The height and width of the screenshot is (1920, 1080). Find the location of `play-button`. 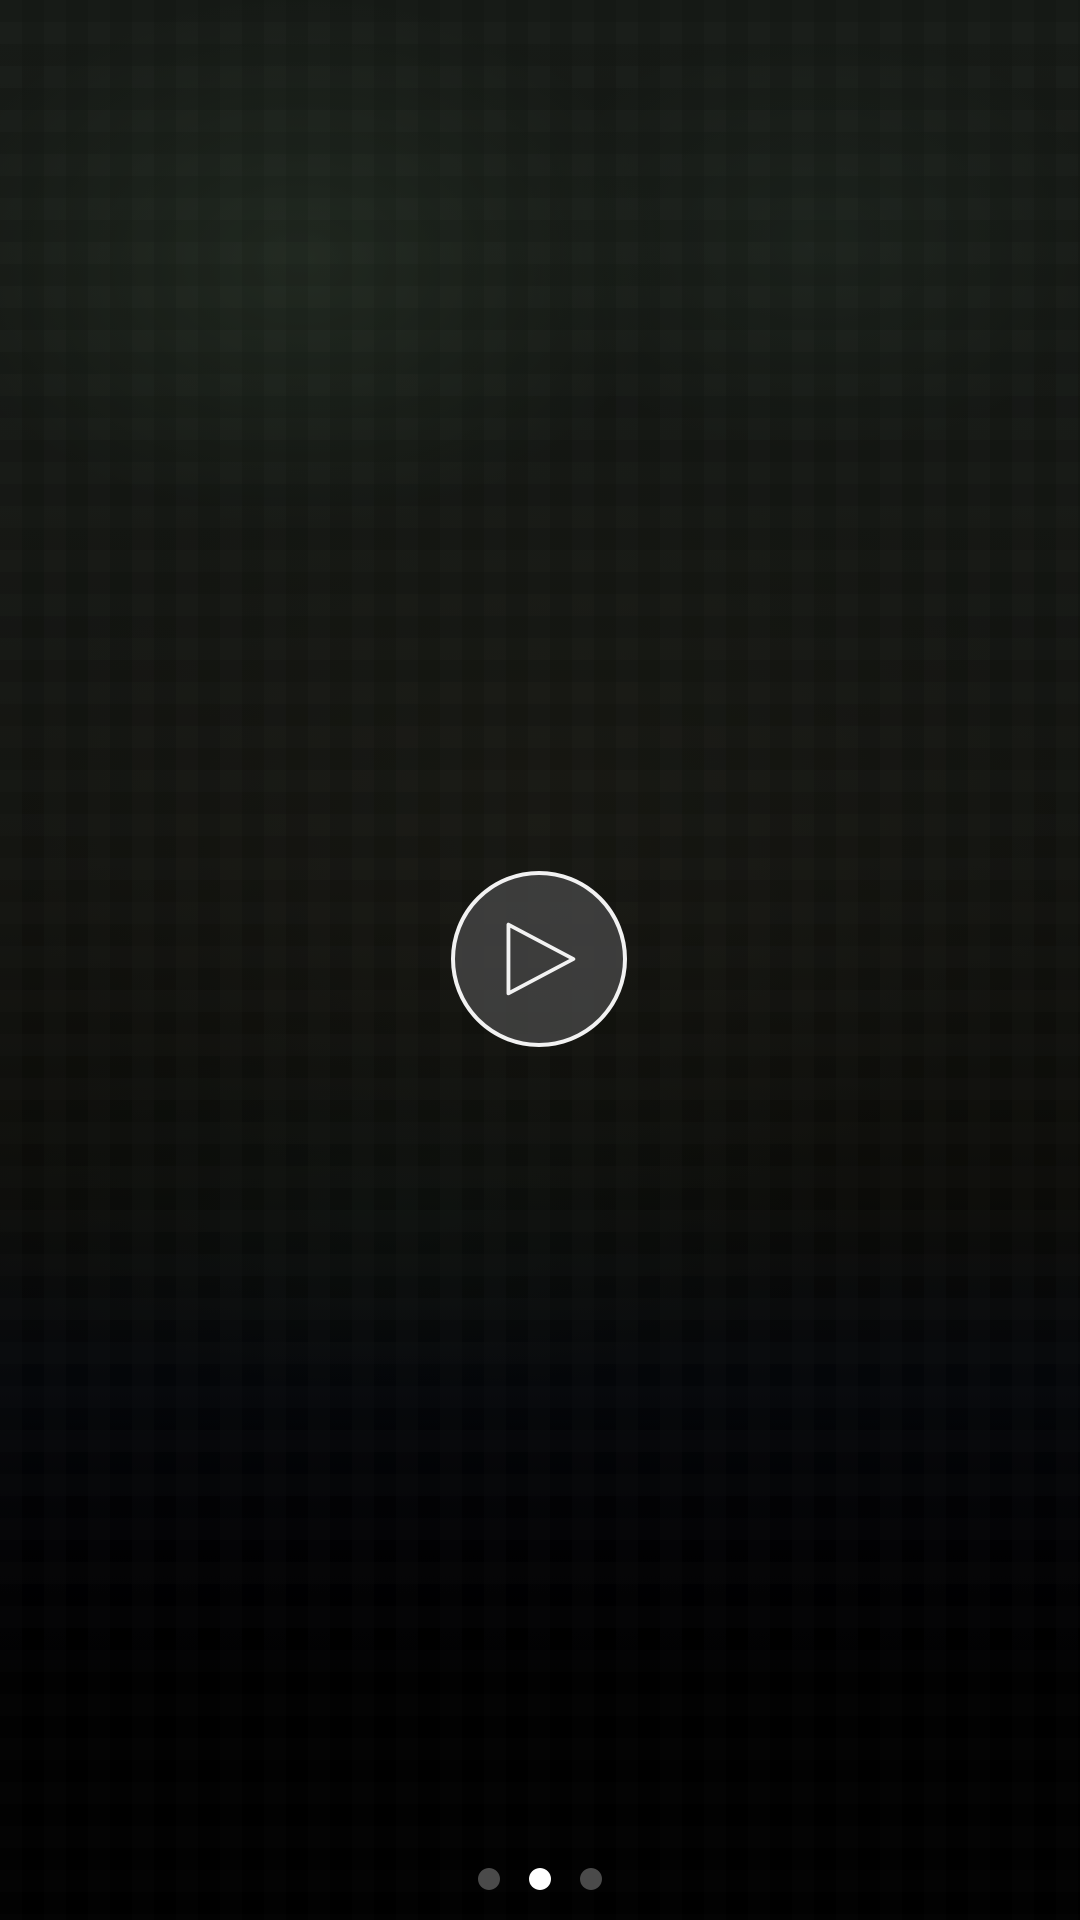

play-button is located at coordinates (539, 959).